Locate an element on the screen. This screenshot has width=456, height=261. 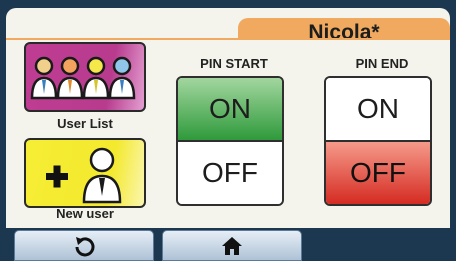
pin-start-toggle: ON OFF is located at coordinates (230, 141).